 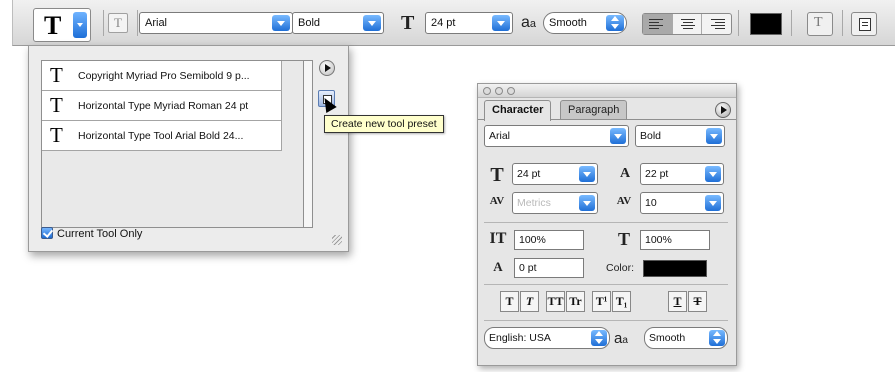 I want to click on options-bar: T T Arial Bold T 24 pt aa Smooth T, so click(x=453, y=23).